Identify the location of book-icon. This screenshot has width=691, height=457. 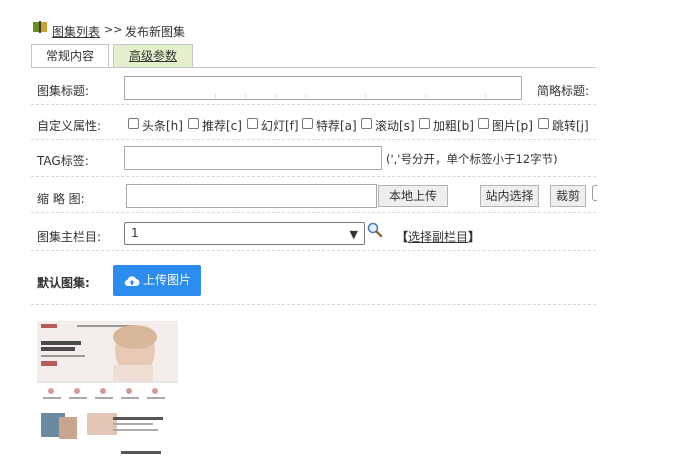
(40, 27).